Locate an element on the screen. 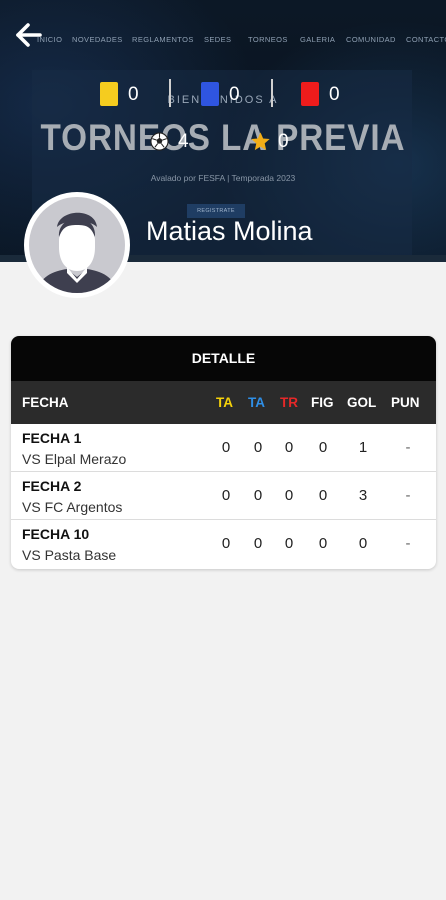 This screenshot has height=900, width=446. arrow-left-icon is located at coordinates (29, 35).